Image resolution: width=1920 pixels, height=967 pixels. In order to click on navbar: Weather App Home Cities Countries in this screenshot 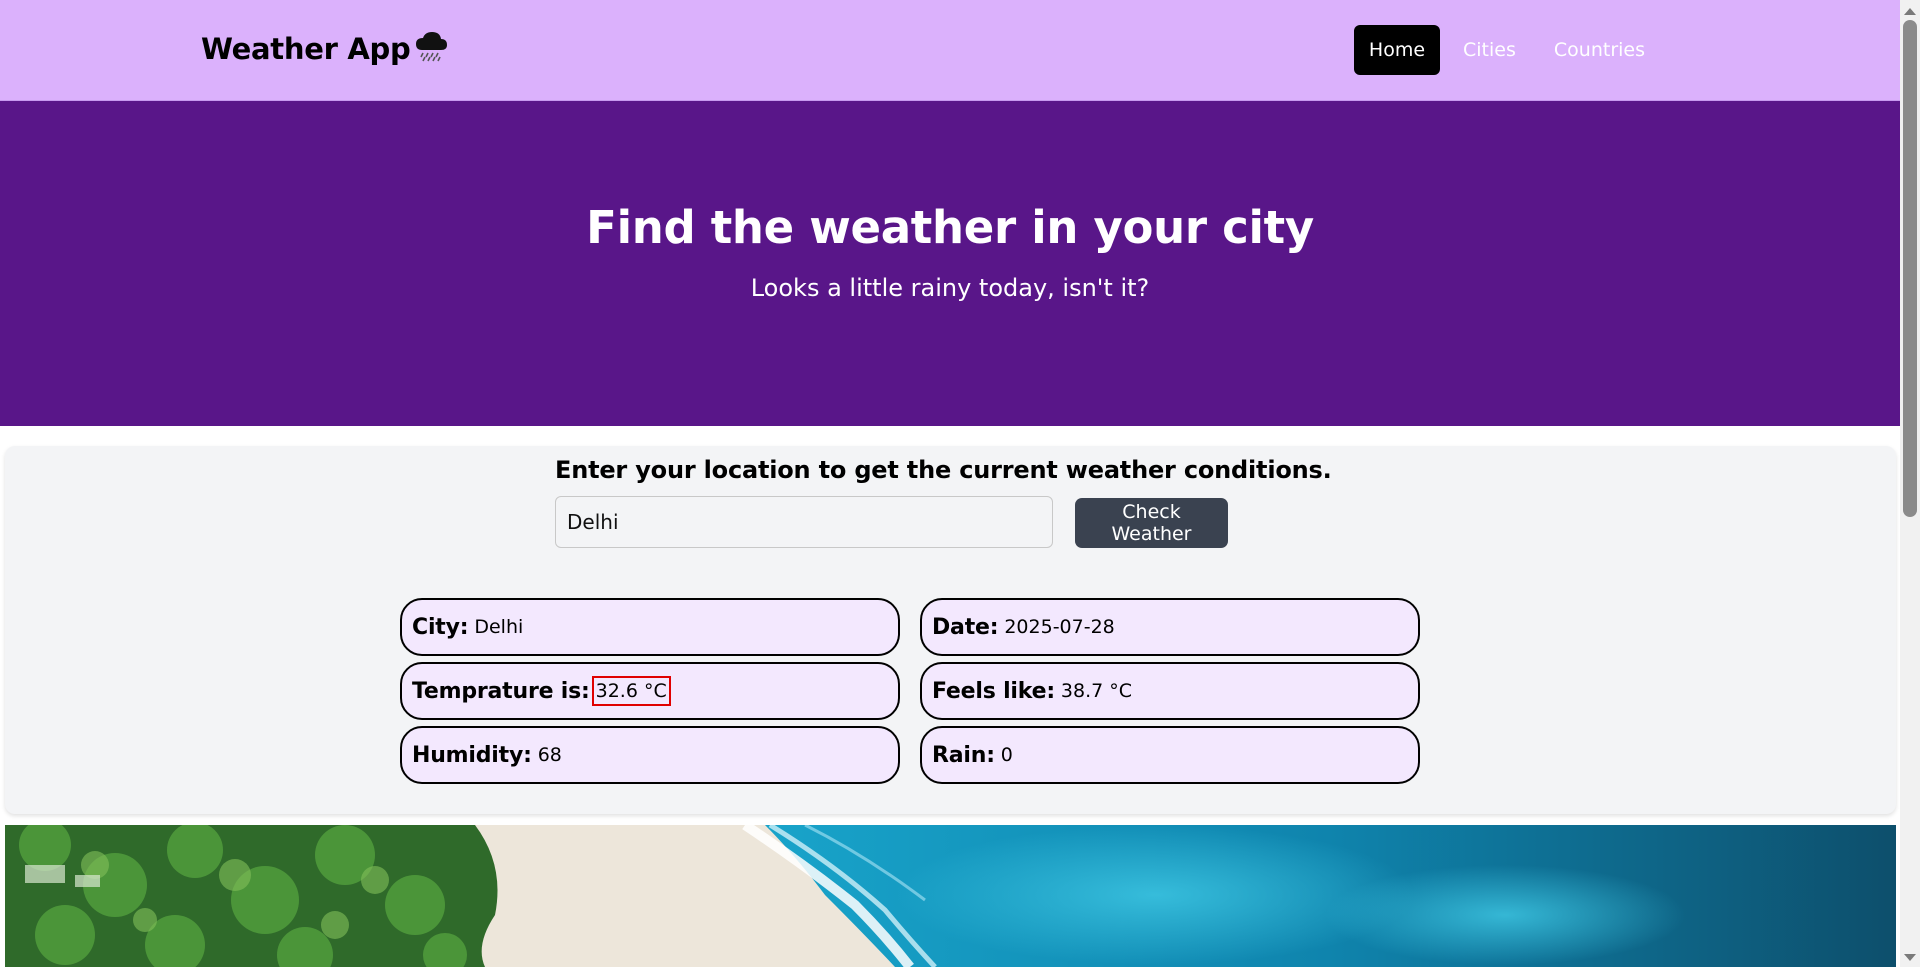, I will do `click(950, 50)`.